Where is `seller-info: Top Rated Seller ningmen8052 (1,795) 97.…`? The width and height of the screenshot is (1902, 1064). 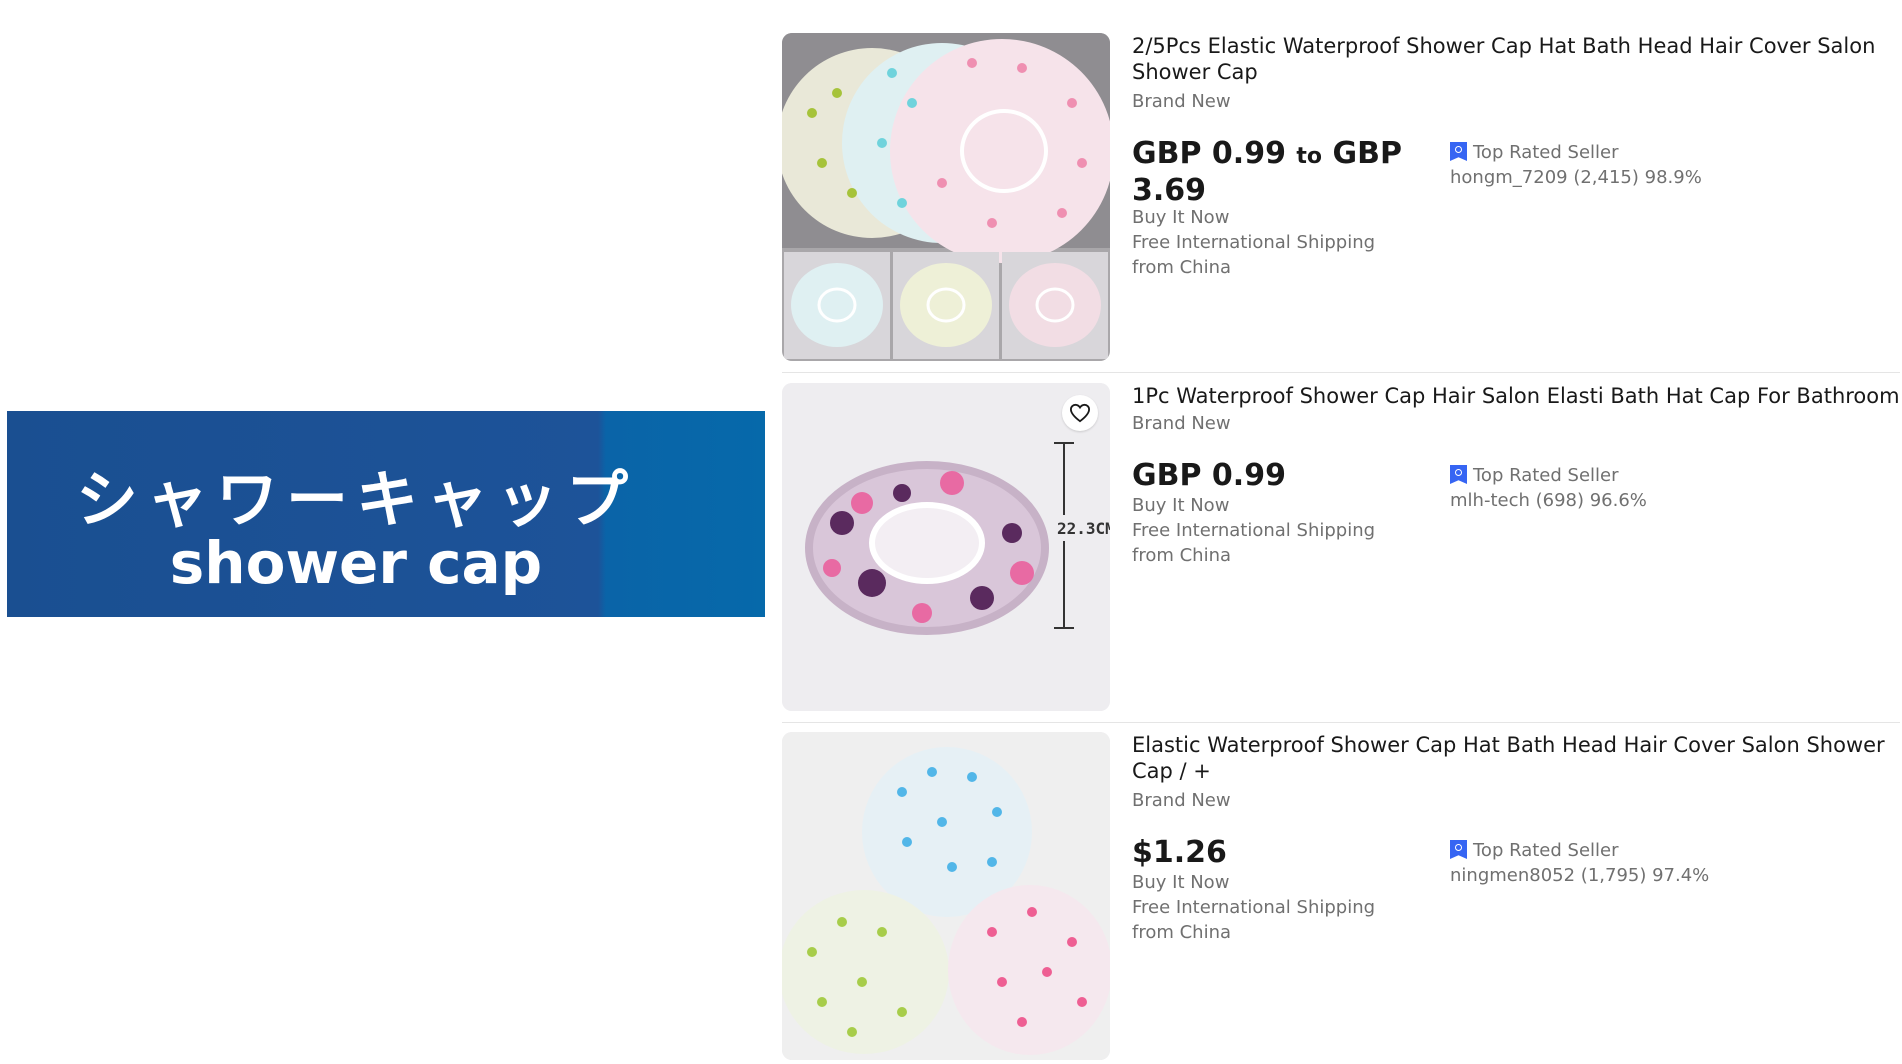
seller-info: Top Rated Seller ningmen8052 (1,795) 97.… is located at coordinates (1579, 863).